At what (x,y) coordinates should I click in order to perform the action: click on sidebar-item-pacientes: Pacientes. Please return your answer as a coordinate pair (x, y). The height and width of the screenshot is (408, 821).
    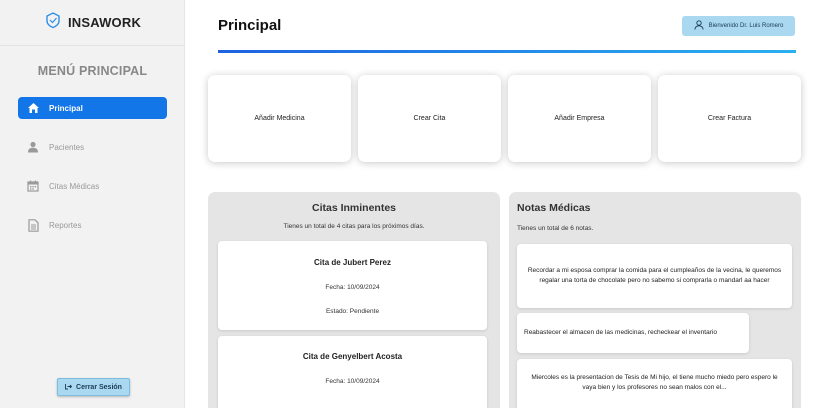
    Looking at the image, I should click on (92, 147).